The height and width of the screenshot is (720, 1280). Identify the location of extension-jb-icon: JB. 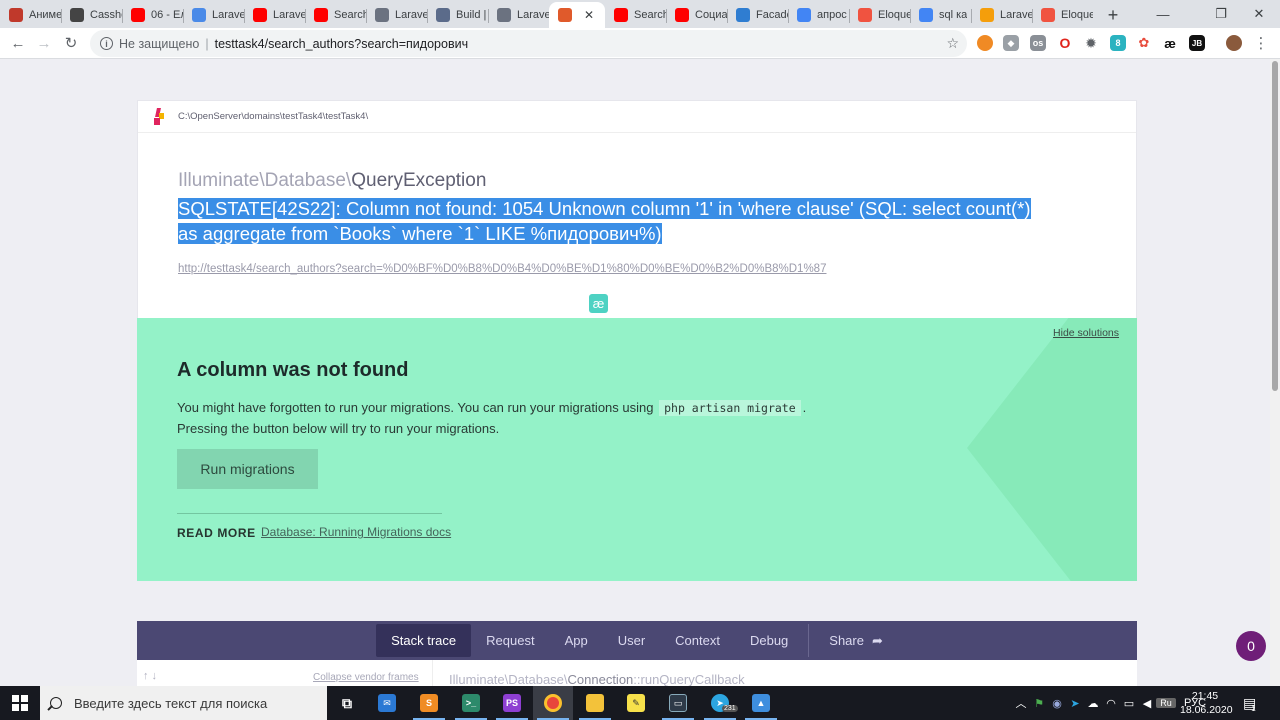
(1197, 43).